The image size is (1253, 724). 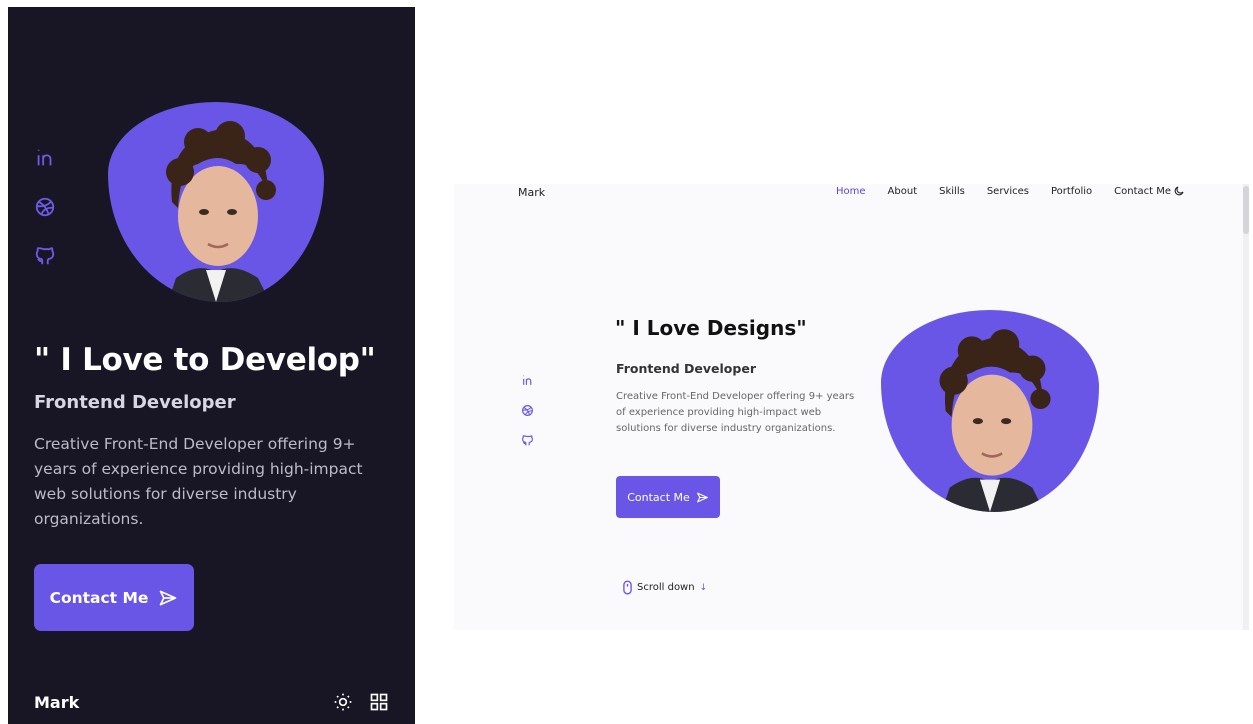 I want to click on nav-item-services: Services, so click(x=1008, y=191).